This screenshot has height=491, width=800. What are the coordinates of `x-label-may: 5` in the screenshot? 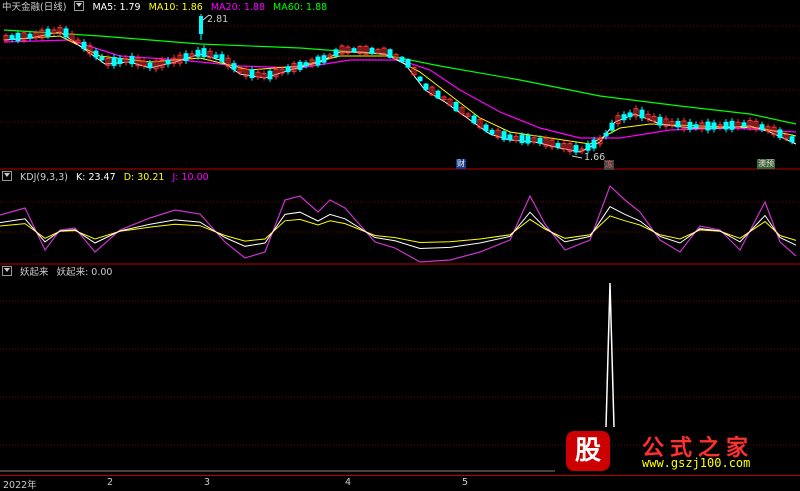 It's located at (465, 482).